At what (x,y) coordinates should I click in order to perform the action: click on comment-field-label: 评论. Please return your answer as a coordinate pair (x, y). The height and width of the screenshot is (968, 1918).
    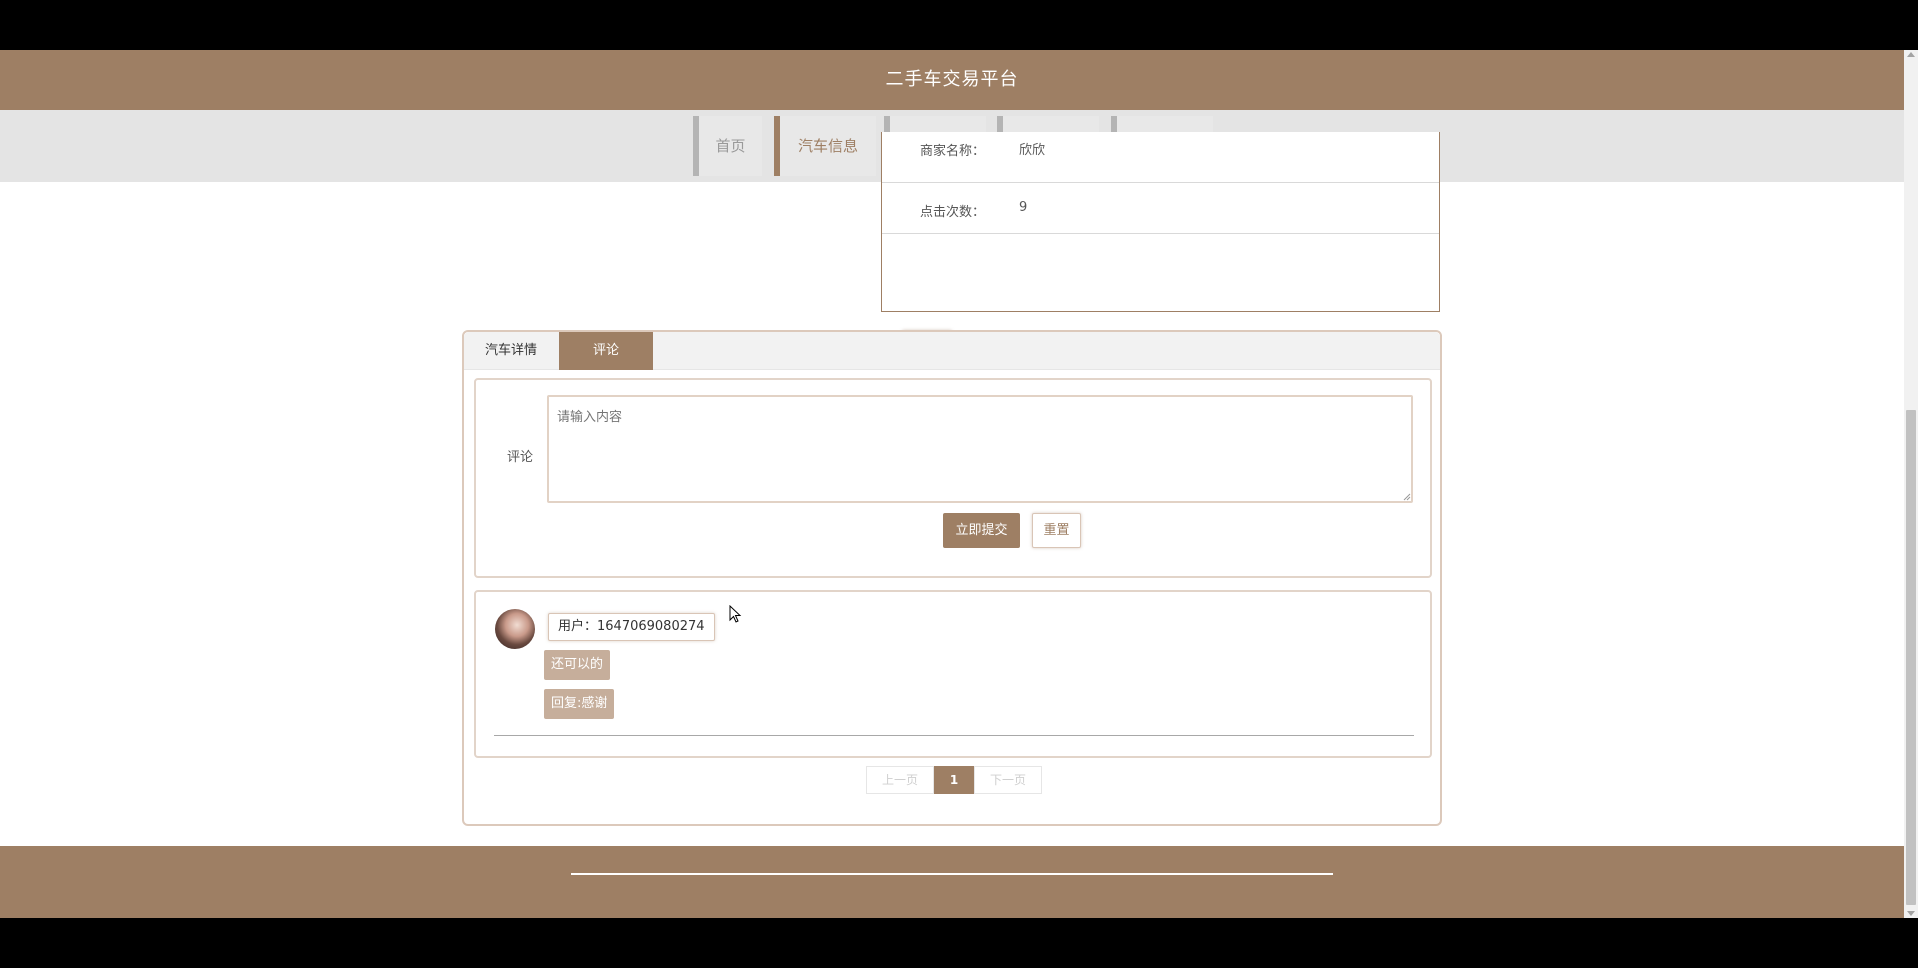
    Looking at the image, I should click on (520, 457).